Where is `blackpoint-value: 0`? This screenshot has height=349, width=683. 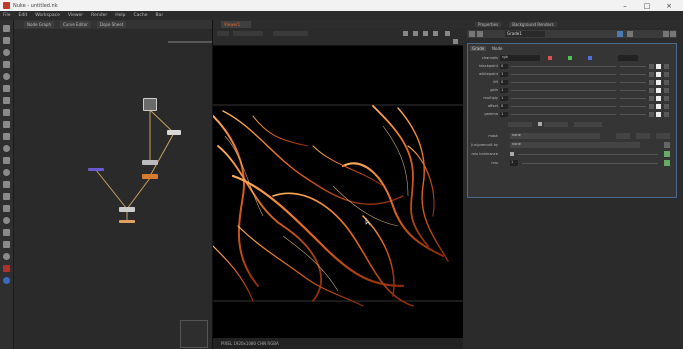 blackpoint-value: 0 is located at coordinates (504, 66).